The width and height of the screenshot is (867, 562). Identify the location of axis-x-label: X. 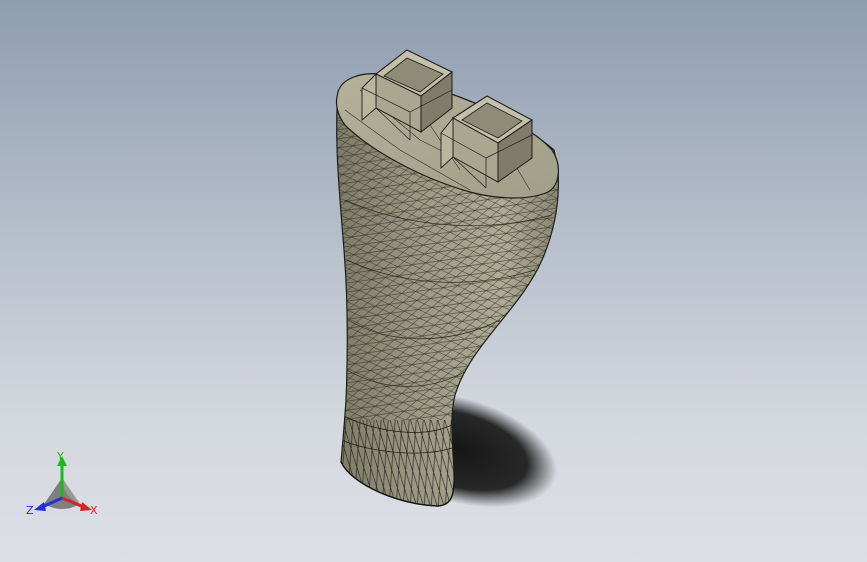
(94, 510).